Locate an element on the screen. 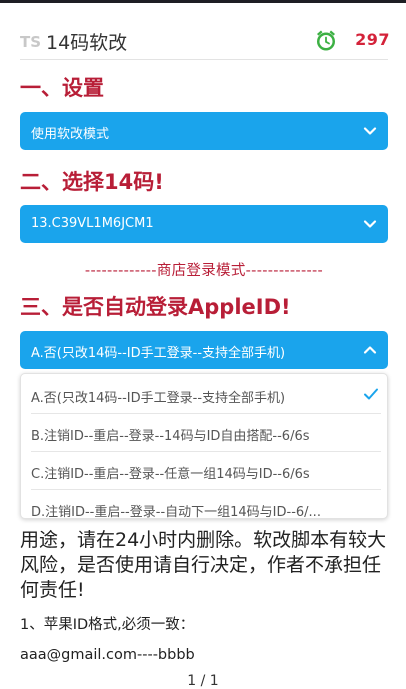  section-heading-code: 二、选择14码! is located at coordinates (92, 182).